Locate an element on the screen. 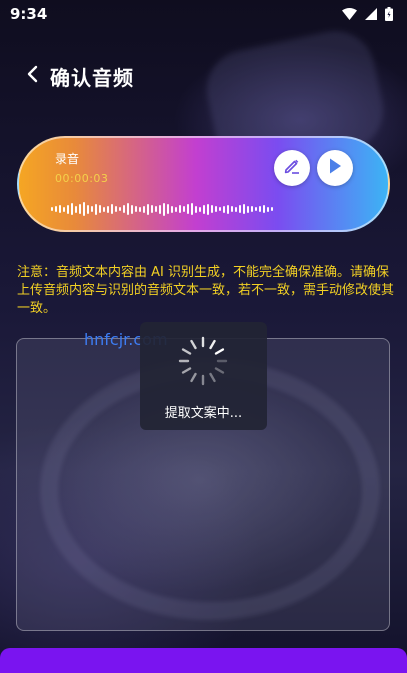 The image size is (407, 673). pencil-icon is located at coordinates (292, 168).